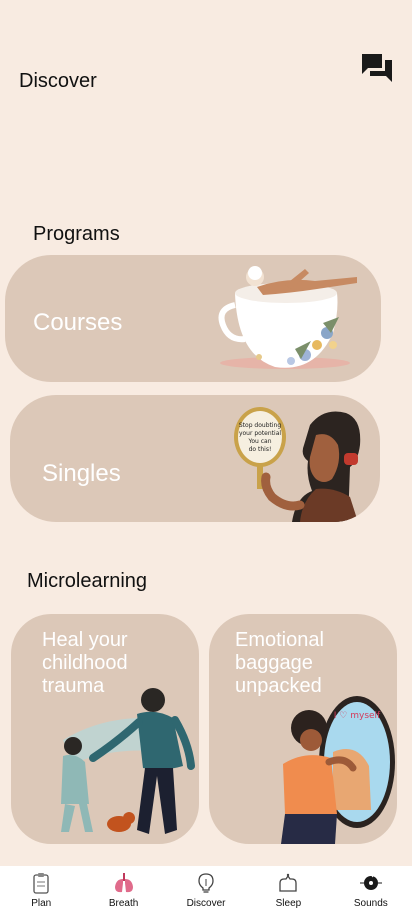 The width and height of the screenshot is (412, 917). I want to click on nav-discover: Discover, so click(206, 891).